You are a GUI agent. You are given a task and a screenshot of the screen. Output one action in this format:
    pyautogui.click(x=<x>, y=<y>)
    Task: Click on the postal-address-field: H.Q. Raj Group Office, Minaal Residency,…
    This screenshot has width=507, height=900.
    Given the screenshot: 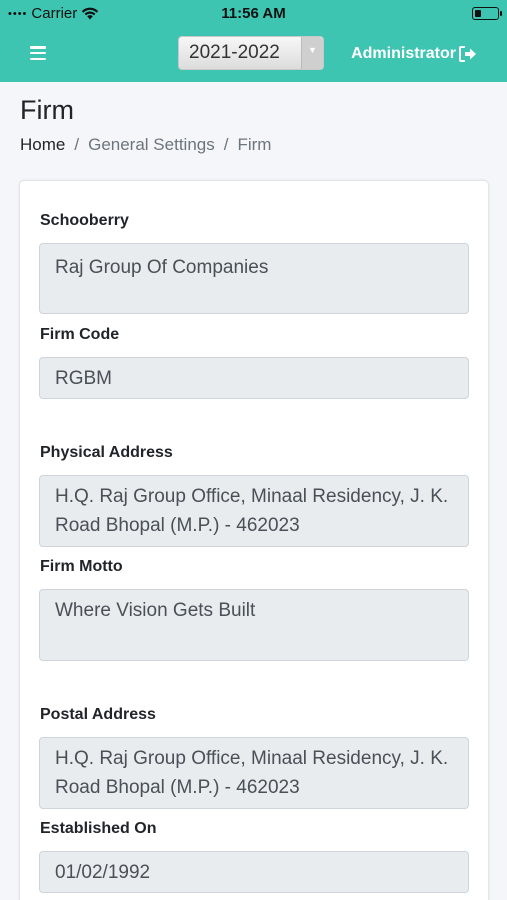 What is the action you would take?
    pyautogui.click(x=254, y=773)
    